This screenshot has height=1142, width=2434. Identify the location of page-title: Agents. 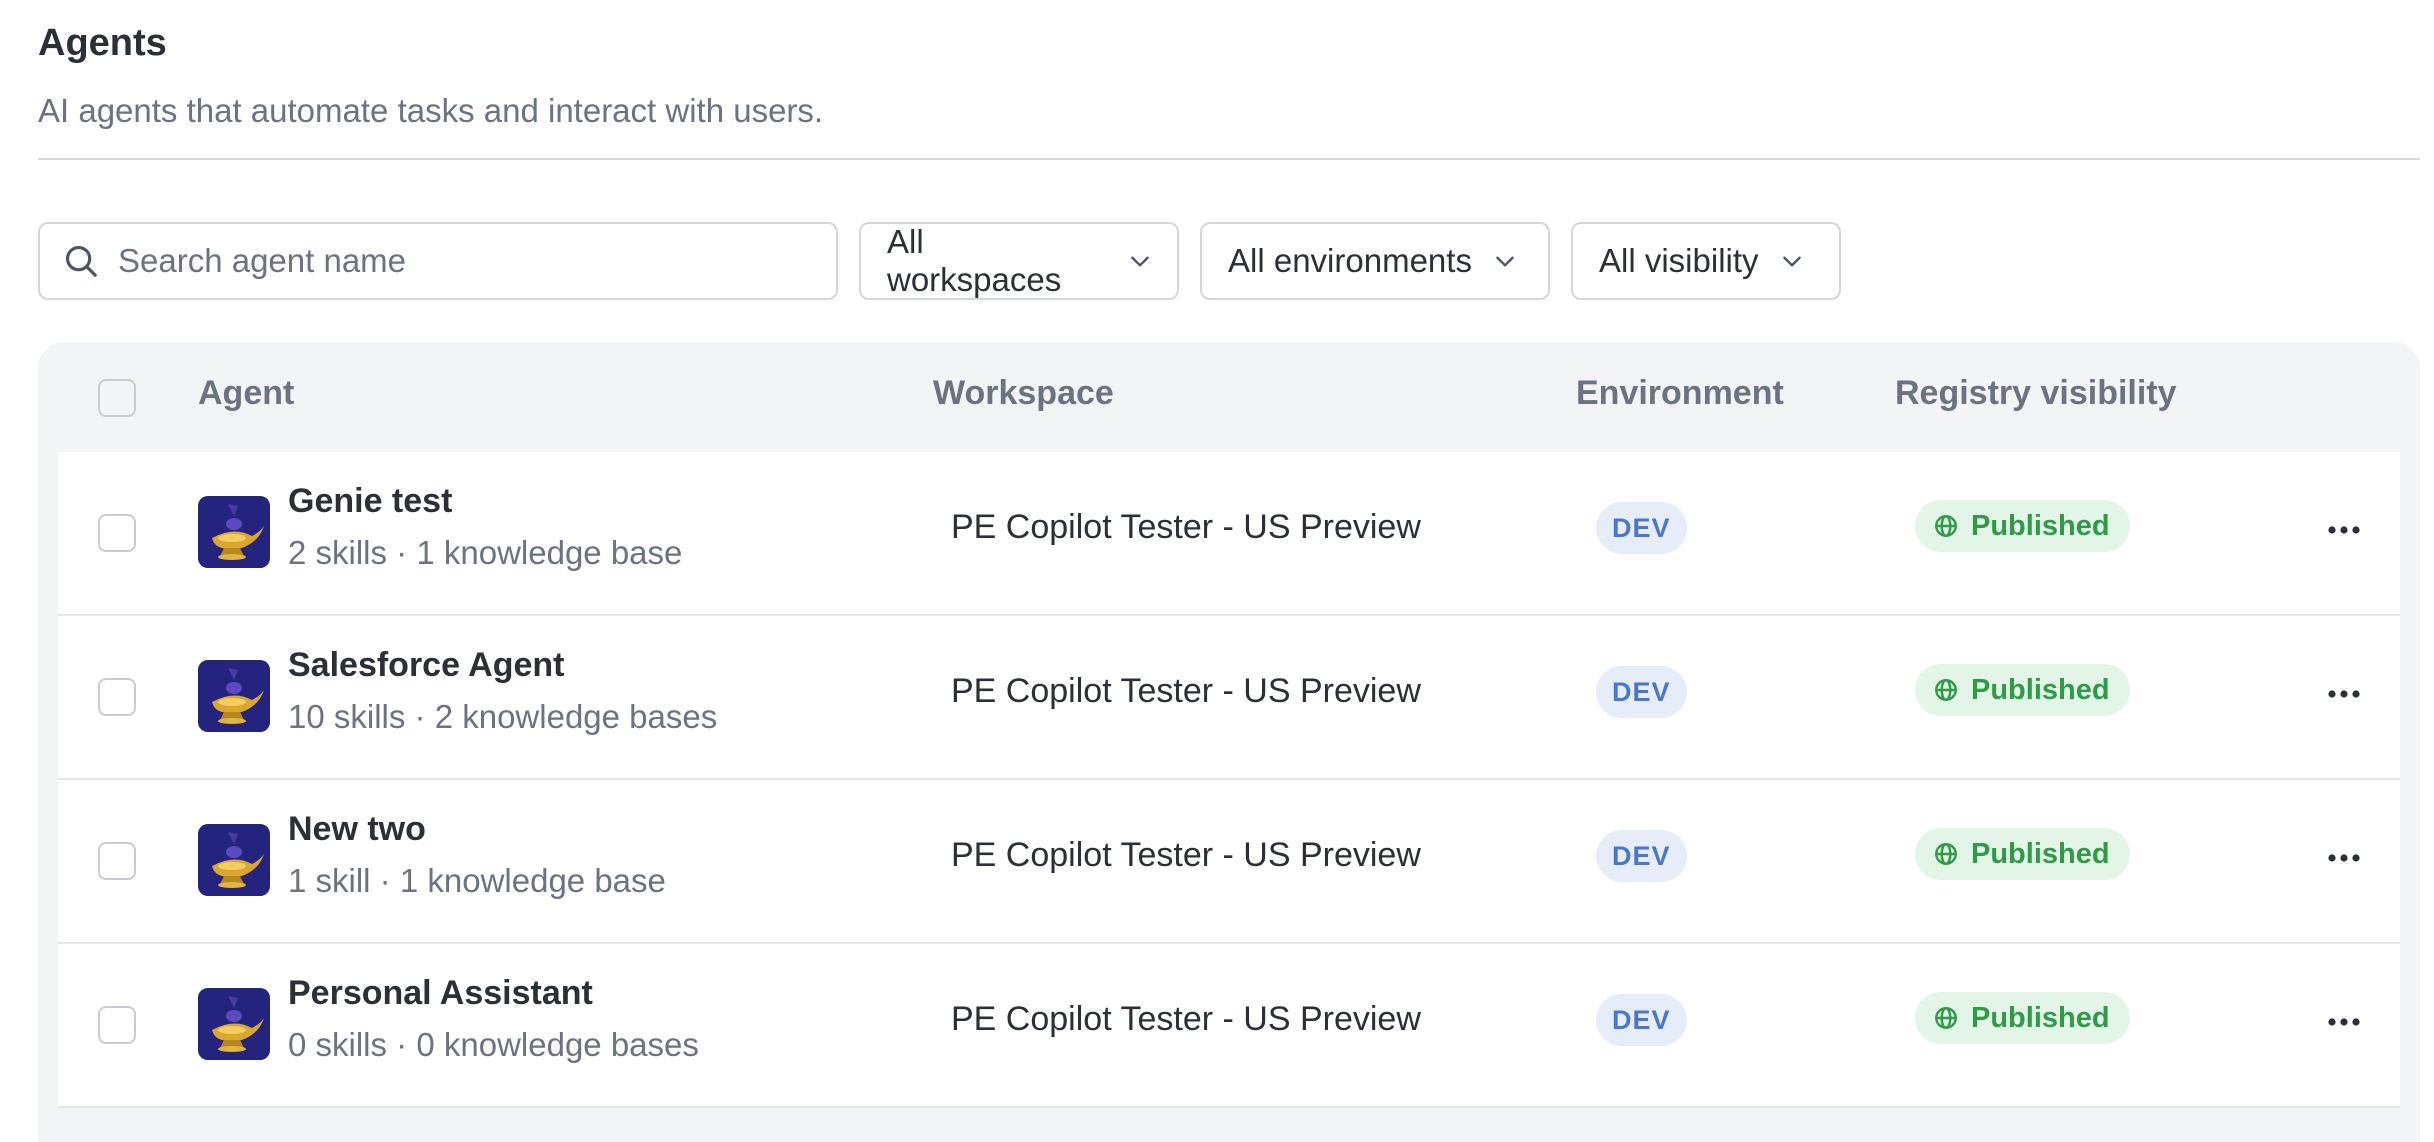
(102, 43).